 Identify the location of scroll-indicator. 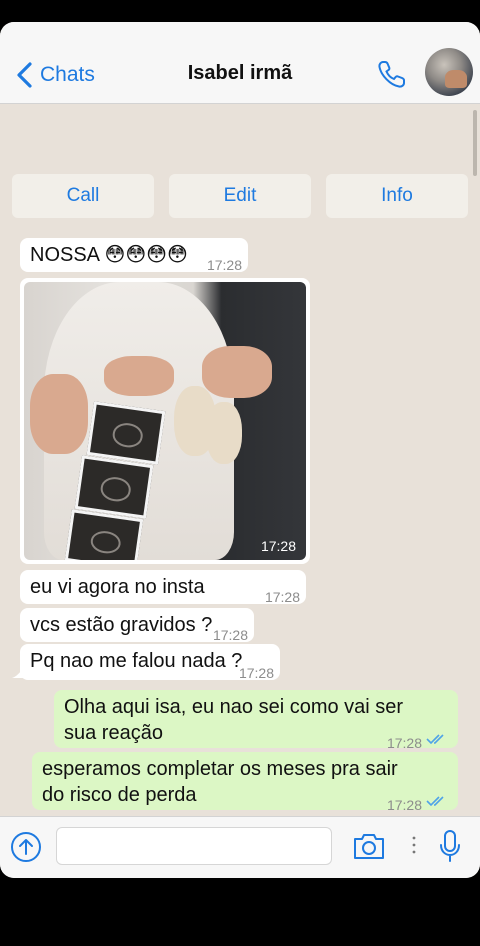
(475, 143).